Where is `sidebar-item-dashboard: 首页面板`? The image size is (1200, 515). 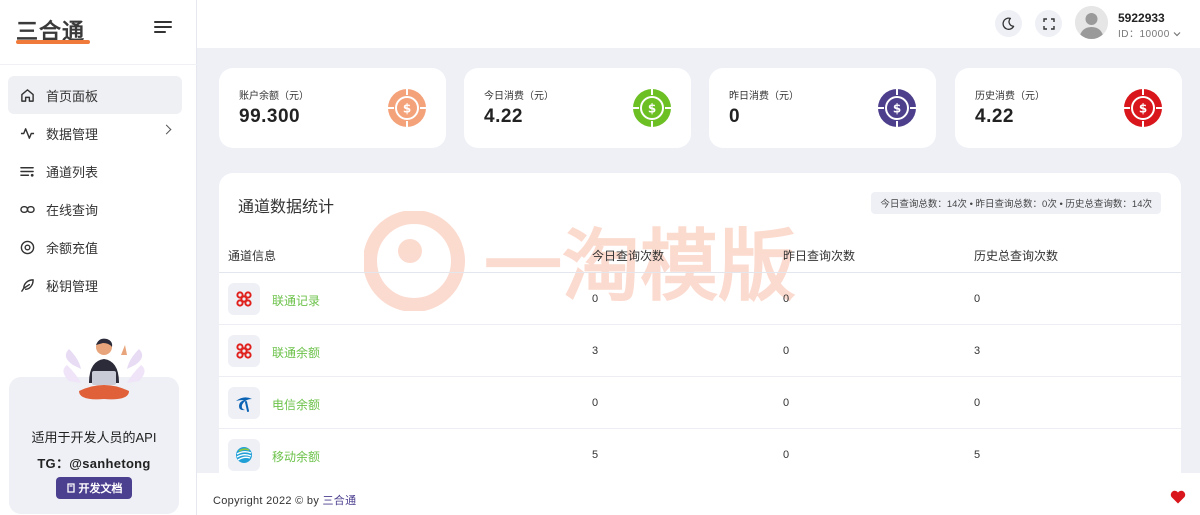
sidebar-item-dashboard: 首页面板 is located at coordinates (95, 95).